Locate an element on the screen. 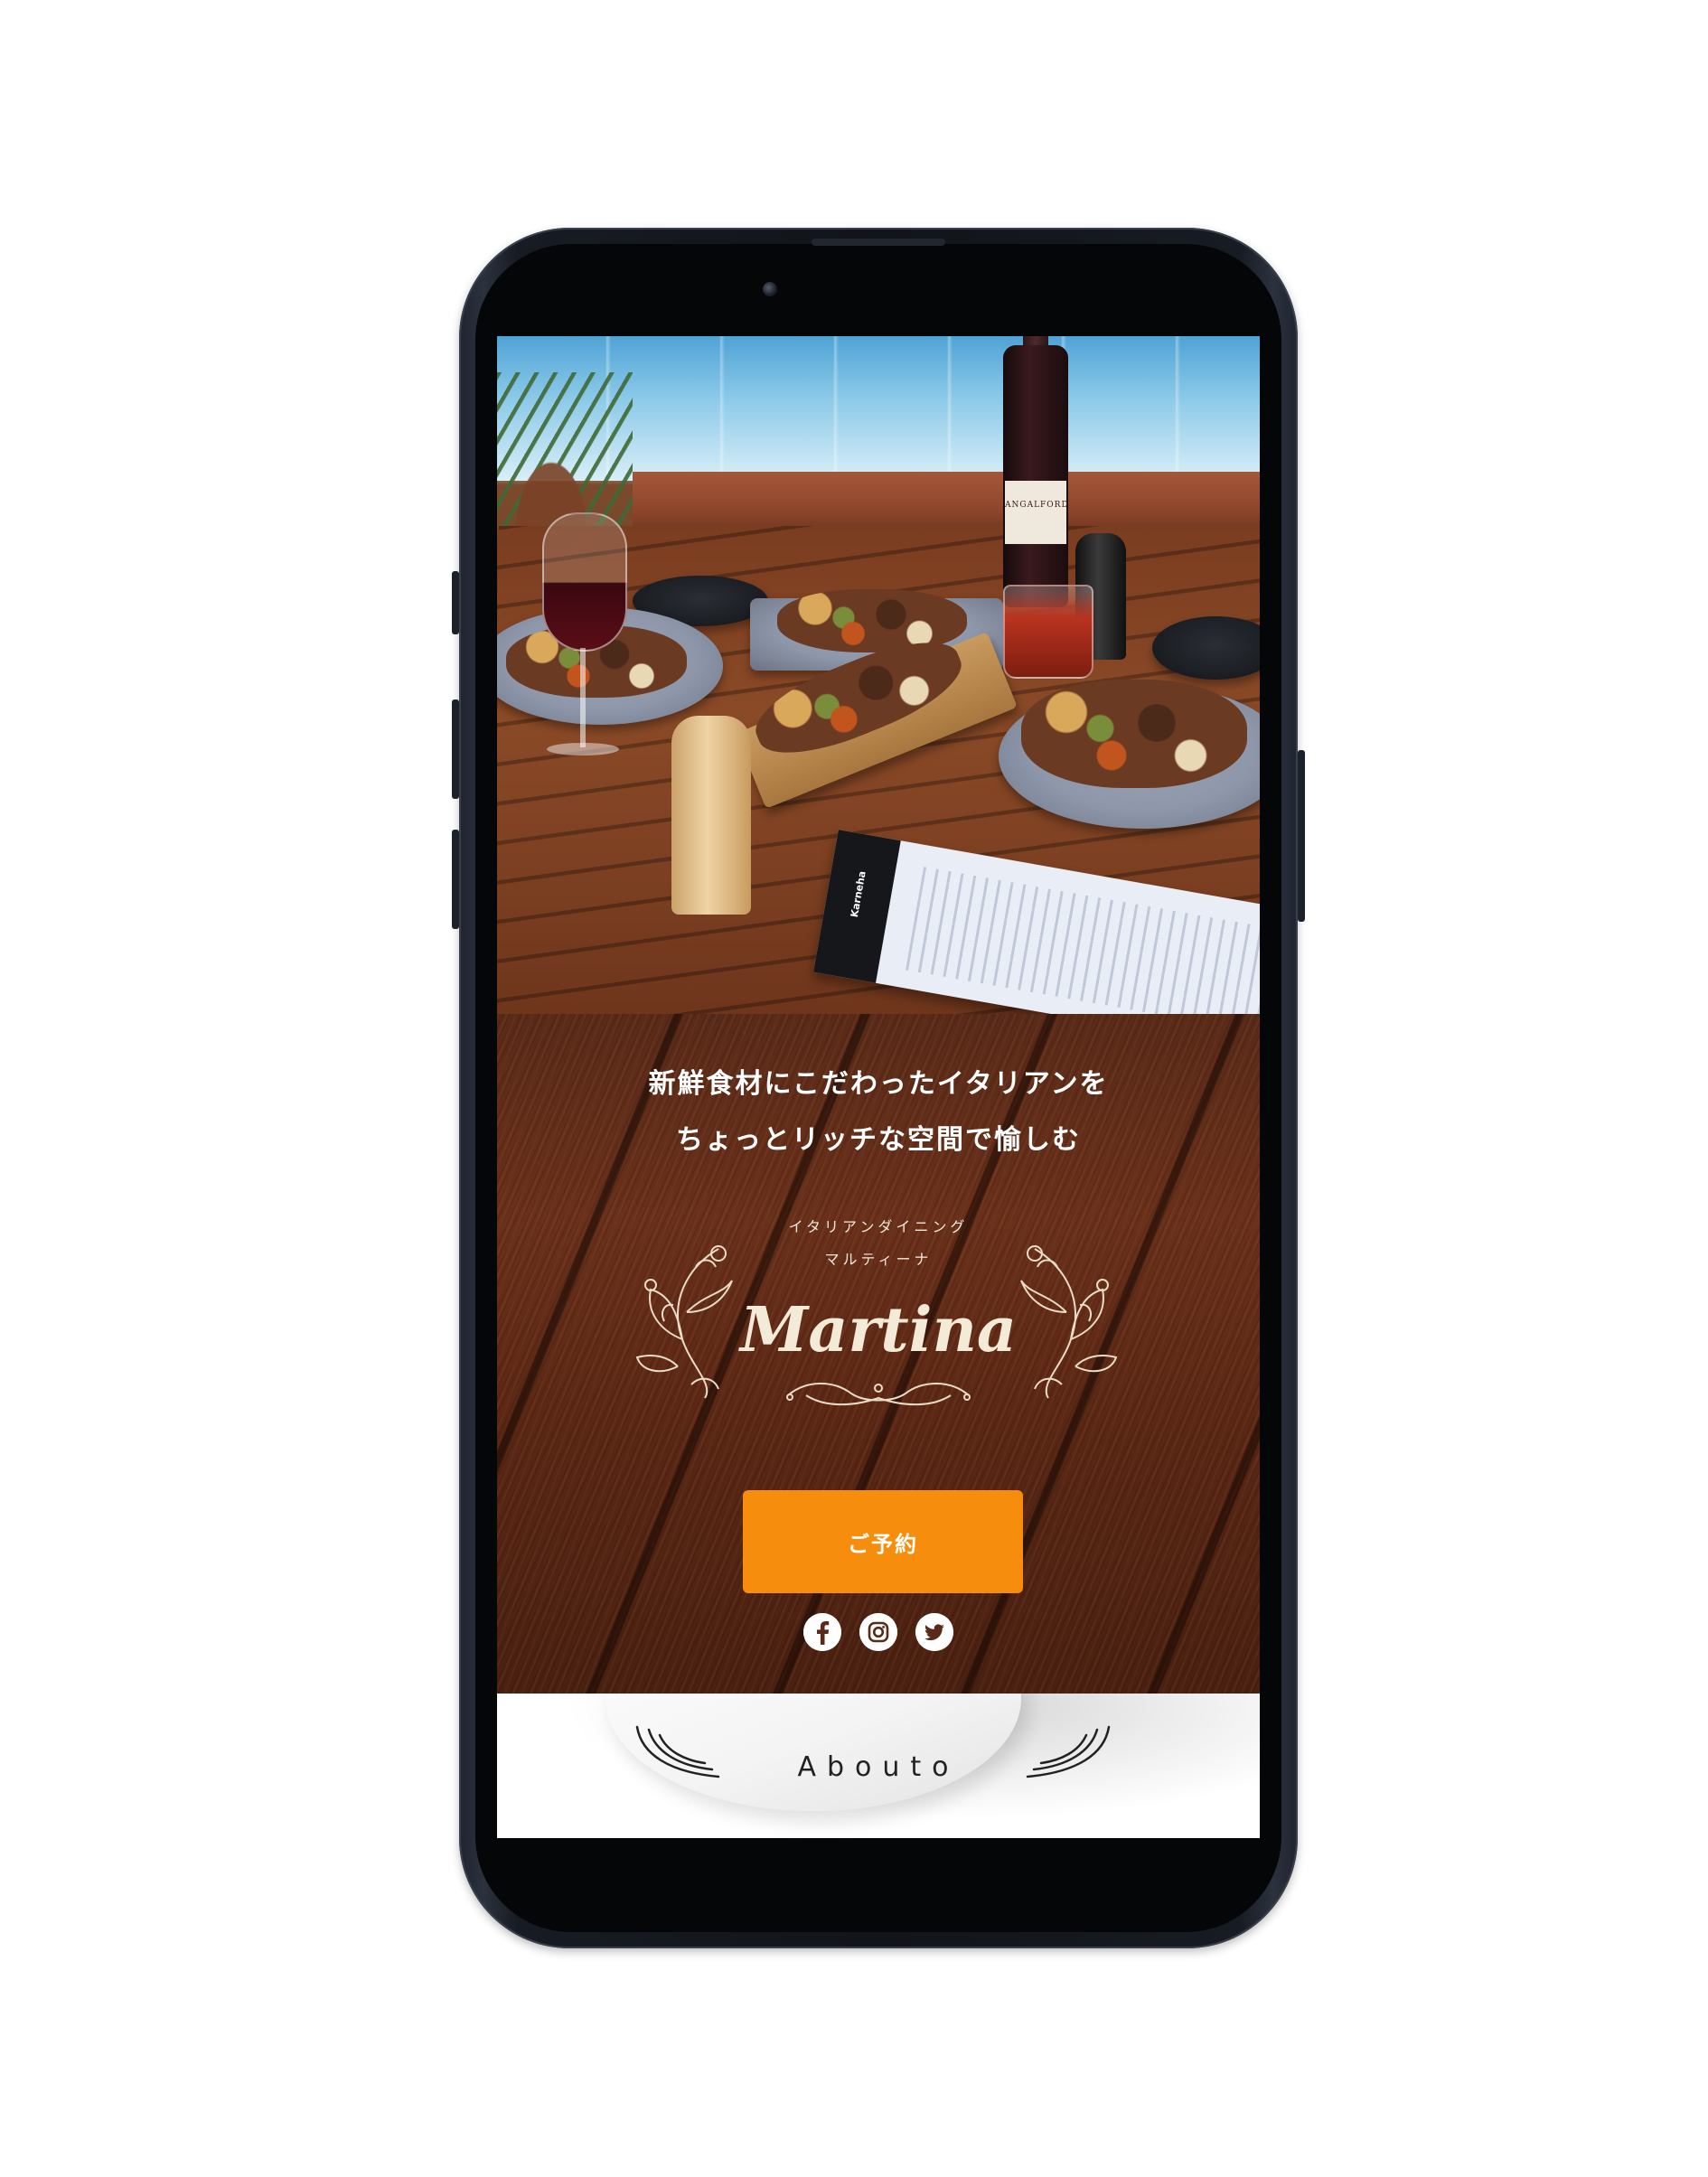 The height and width of the screenshot is (2177, 1708). hero-wine-bottle is located at coordinates (1035, 476).